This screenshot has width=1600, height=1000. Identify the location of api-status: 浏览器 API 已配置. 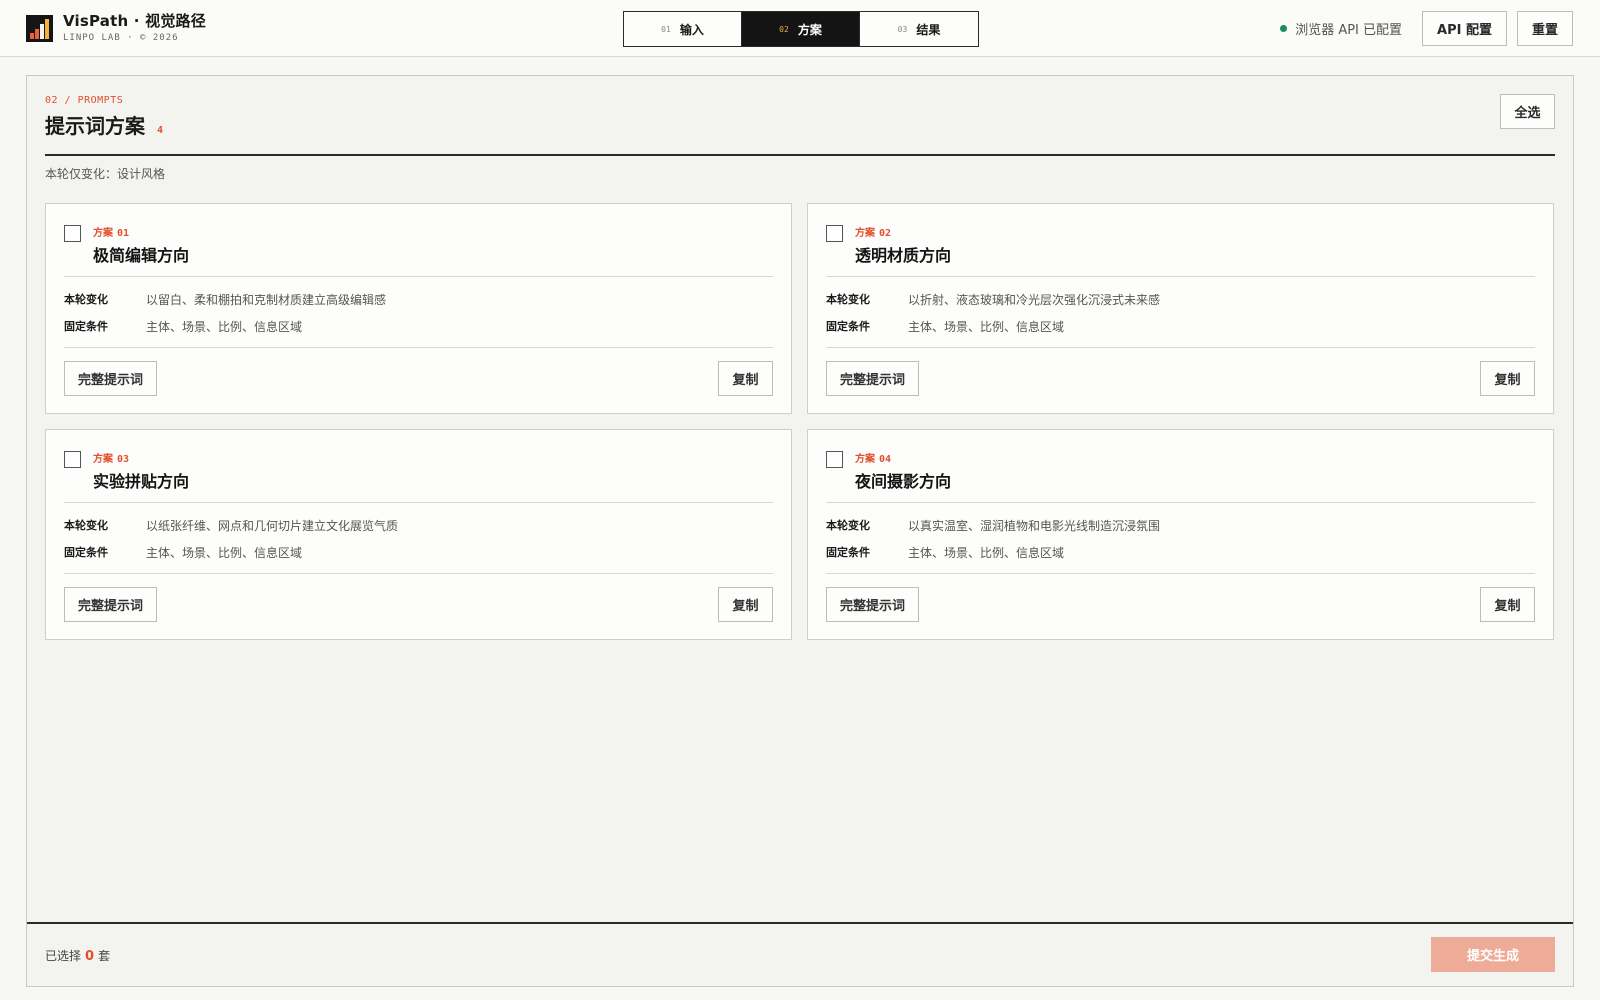
(1341, 28).